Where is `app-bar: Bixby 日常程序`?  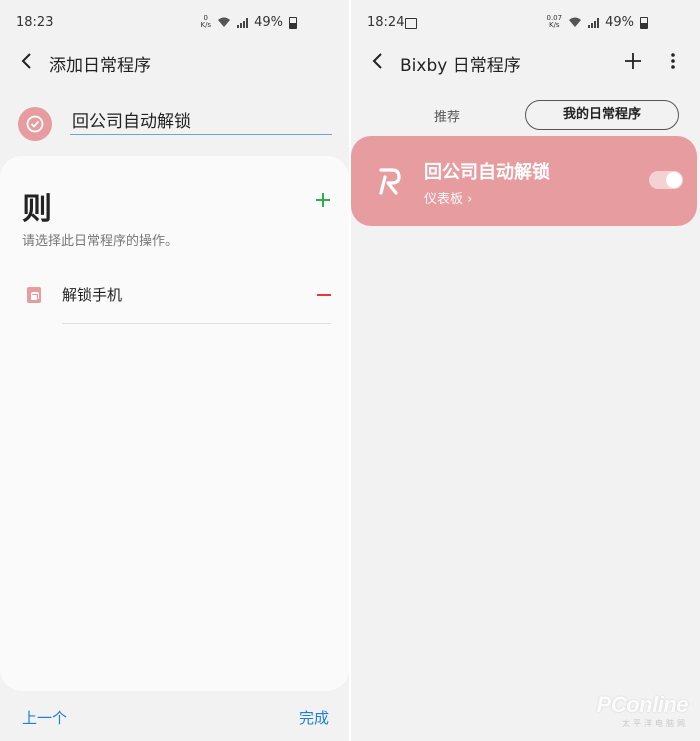
app-bar: Bixby 日常程序 is located at coordinates (525, 62).